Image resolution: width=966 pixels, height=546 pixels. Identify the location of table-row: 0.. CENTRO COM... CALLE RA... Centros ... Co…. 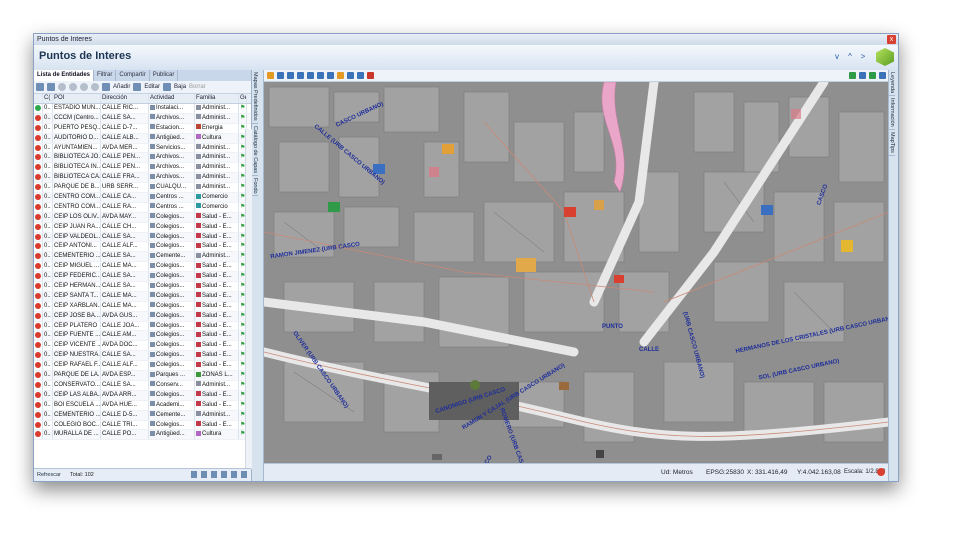
(142, 207).